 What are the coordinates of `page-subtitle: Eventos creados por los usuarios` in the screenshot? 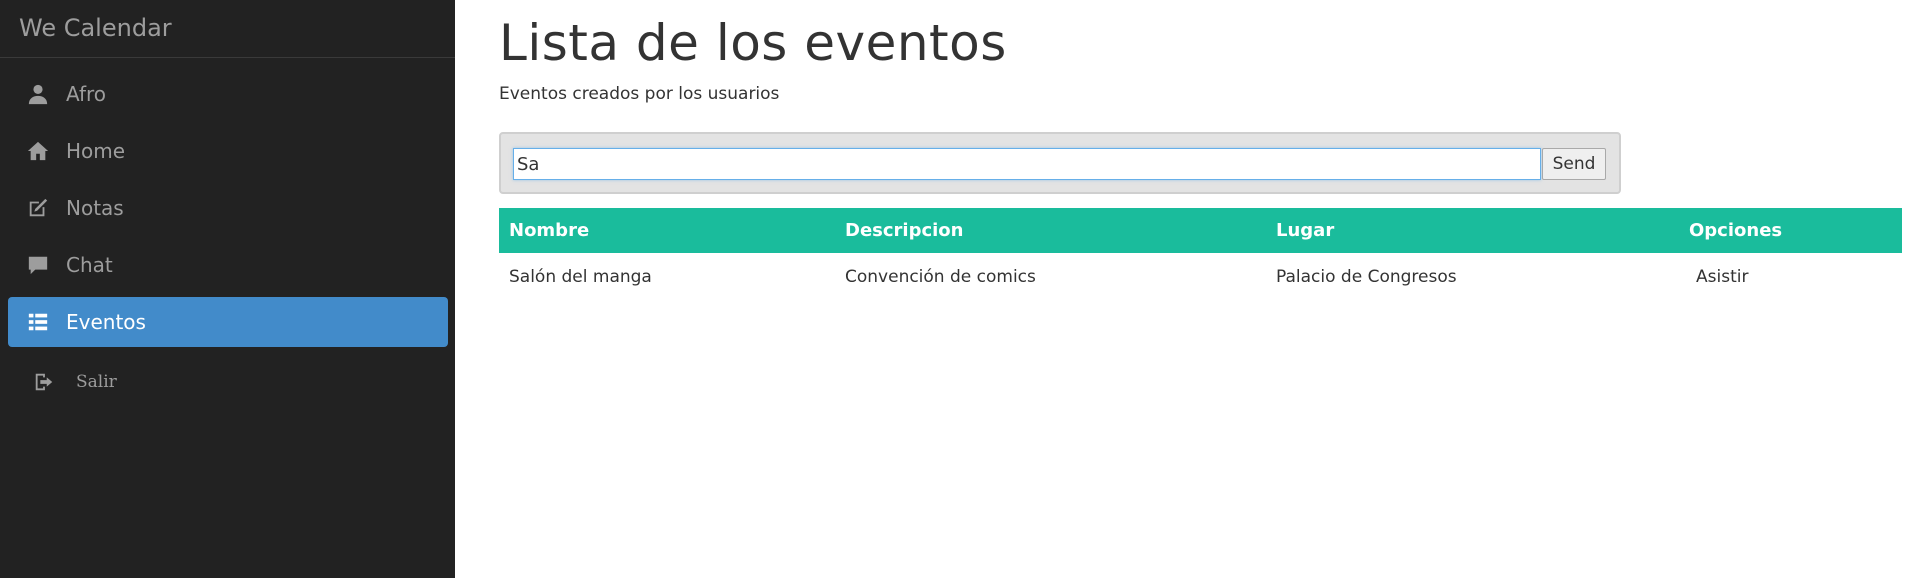 It's located at (639, 94).